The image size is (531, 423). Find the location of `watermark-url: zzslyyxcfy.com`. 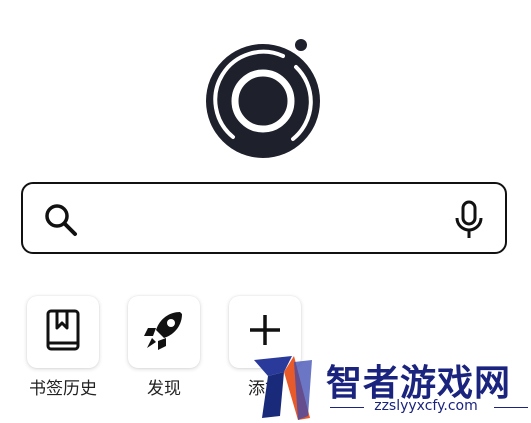

watermark-url: zzslyyxcfy.com is located at coordinates (426, 406).